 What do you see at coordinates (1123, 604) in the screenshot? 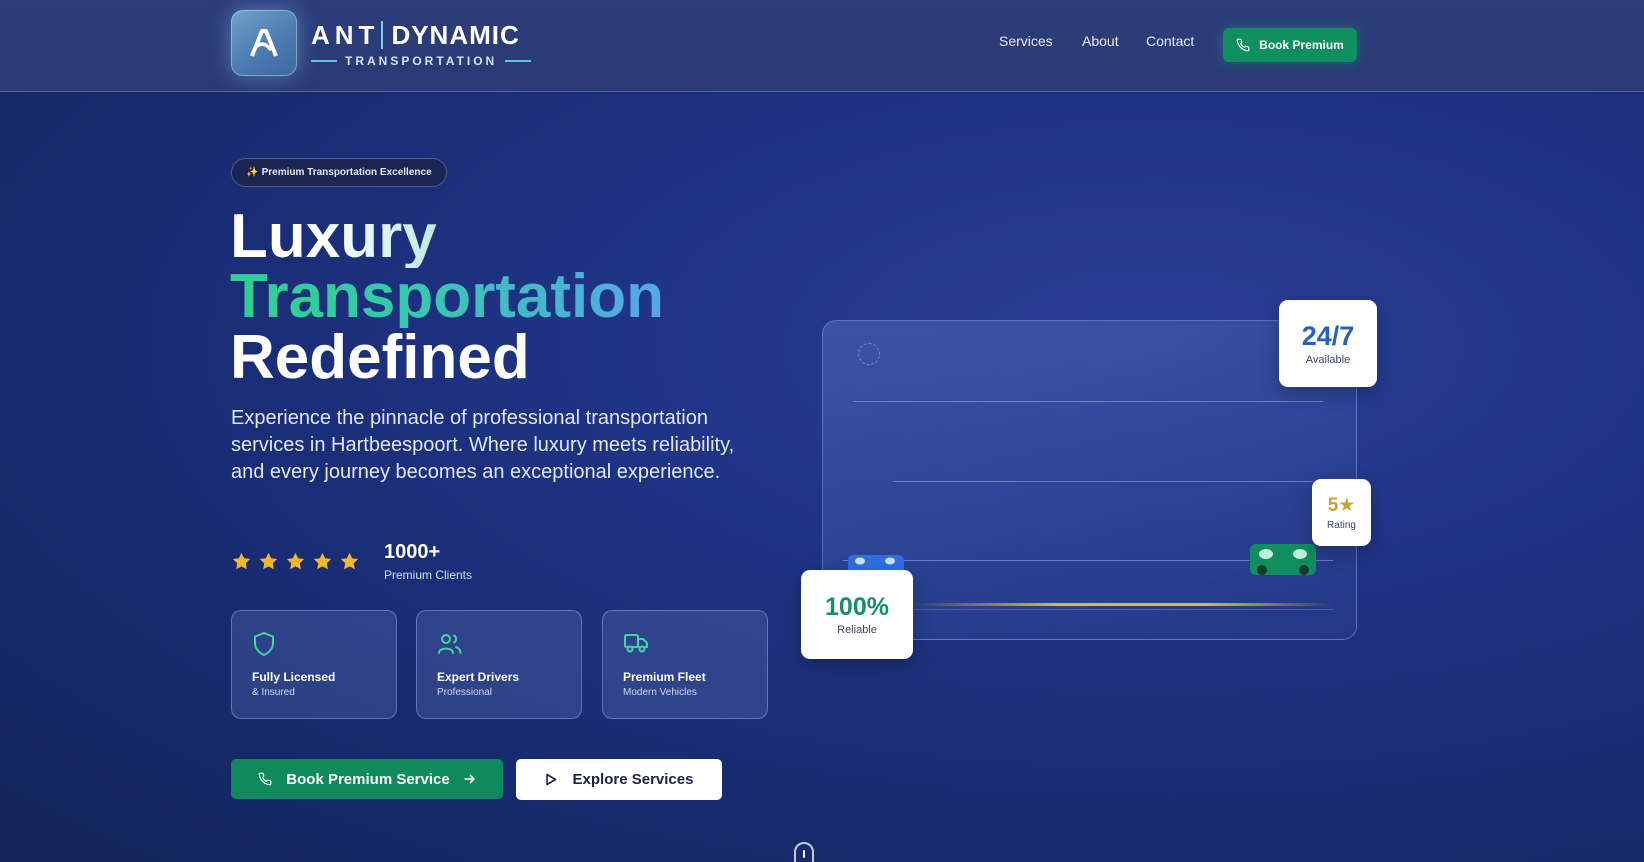
I see `gold-route-line` at bounding box center [1123, 604].